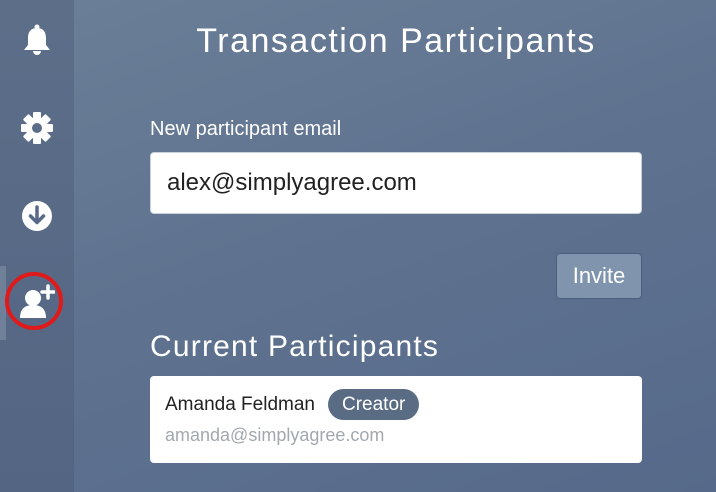 The height and width of the screenshot is (492, 716). Describe the element at coordinates (34, 301) in the screenshot. I see `highlight-circle` at that location.